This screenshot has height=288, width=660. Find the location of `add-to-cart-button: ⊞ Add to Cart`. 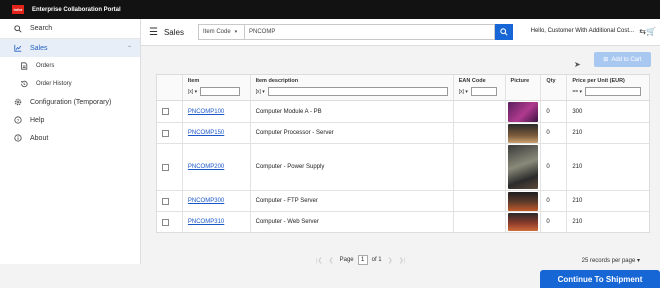

add-to-cart-button: ⊞ Add to Cart is located at coordinates (622, 59).